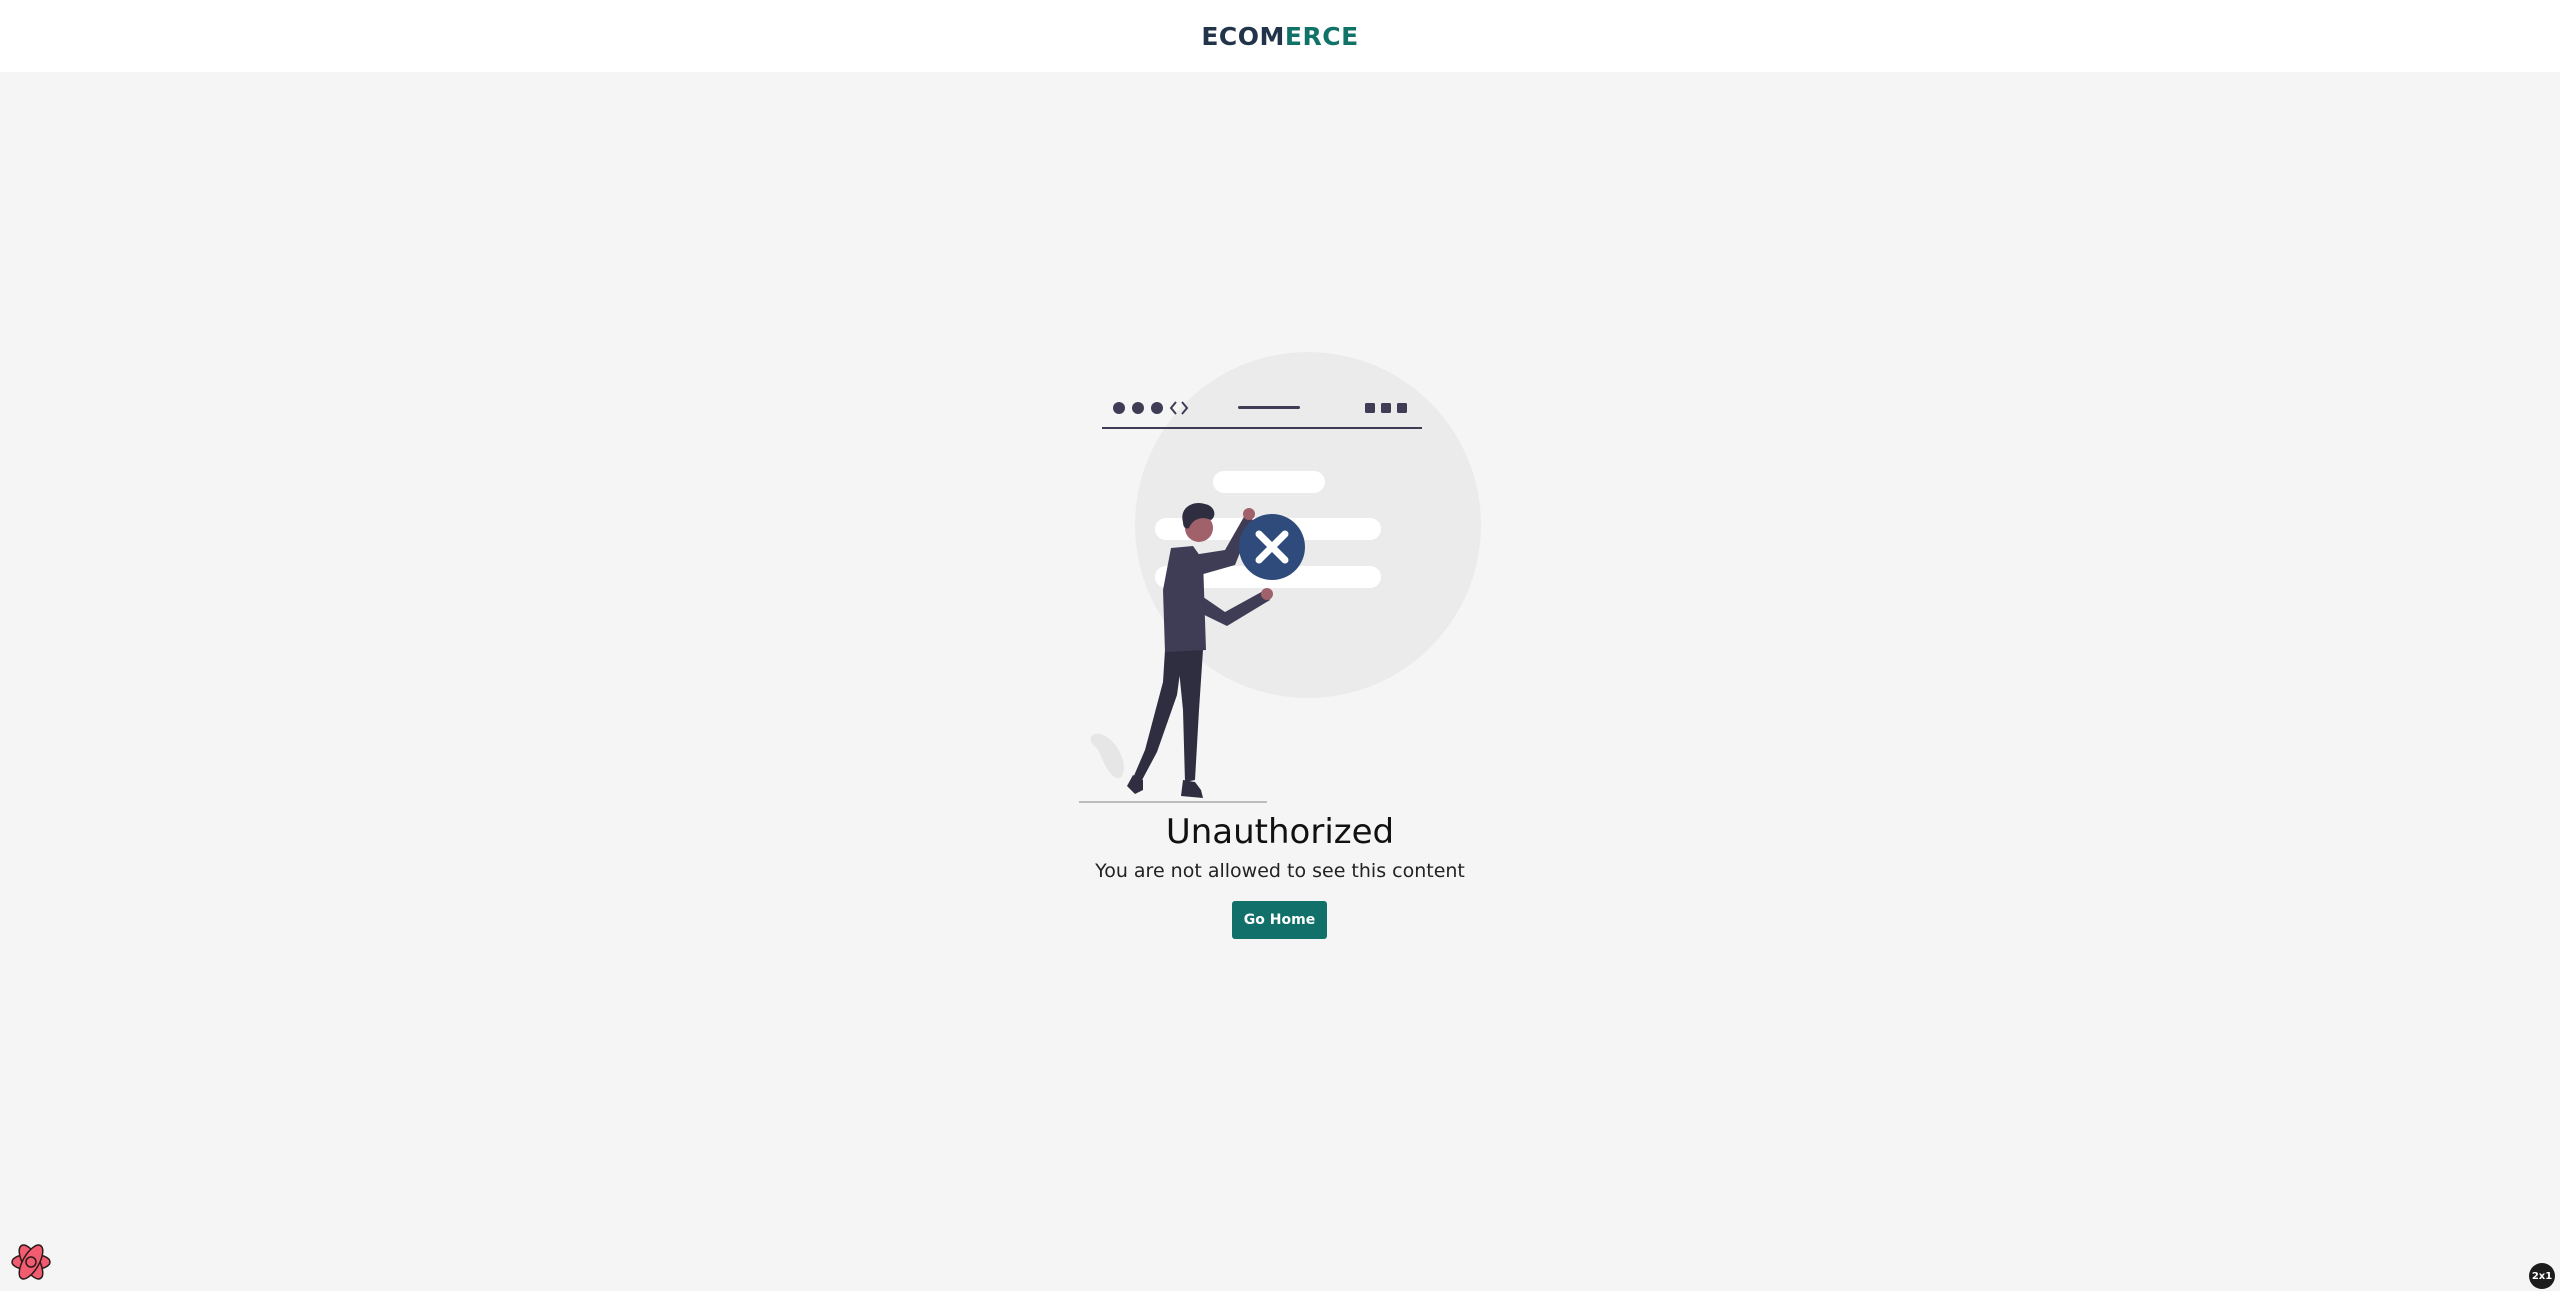 The height and width of the screenshot is (1291, 2560). Describe the element at coordinates (1192, 789) in the screenshot. I see `person-shoe-right` at that location.